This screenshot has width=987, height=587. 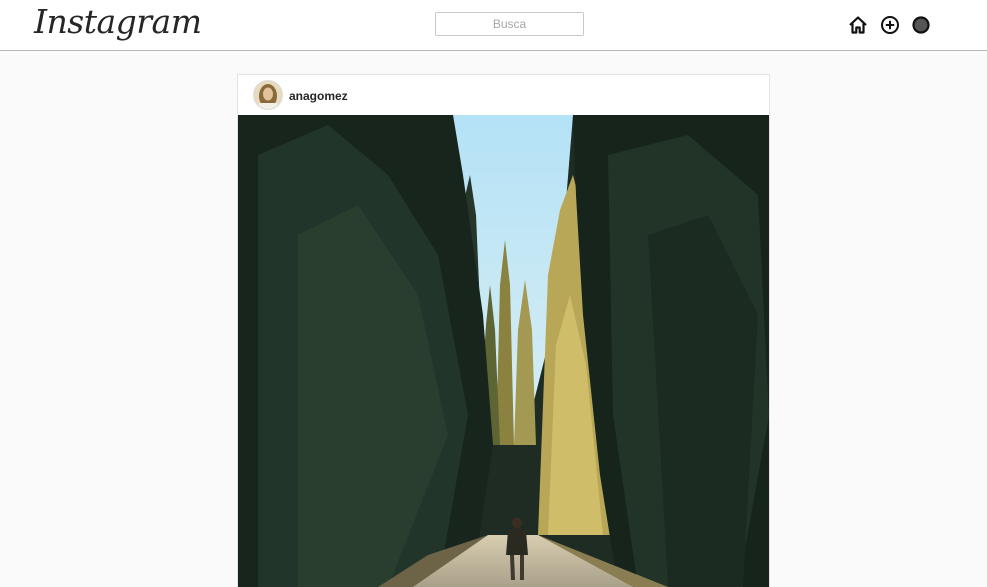 What do you see at coordinates (318, 96) in the screenshot?
I see `post-username: anagomez` at bounding box center [318, 96].